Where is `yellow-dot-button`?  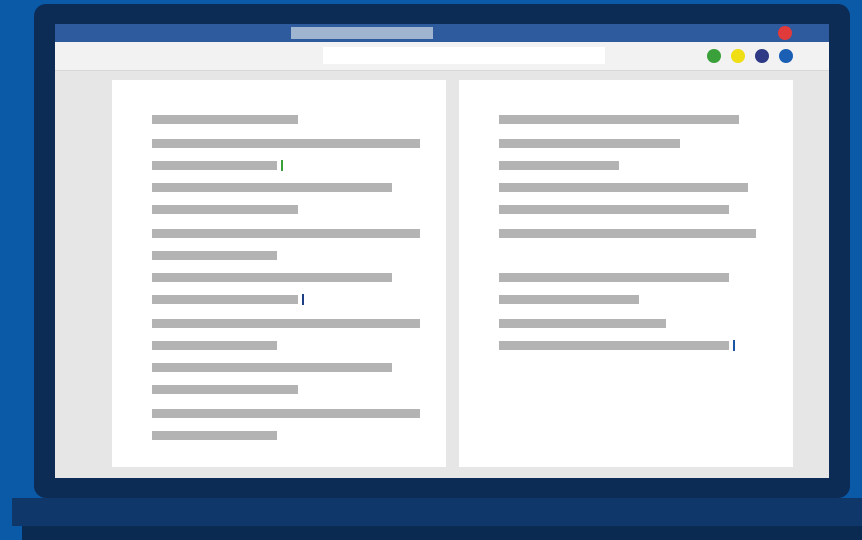
yellow-dot-button is located at coordinates (738, 56).